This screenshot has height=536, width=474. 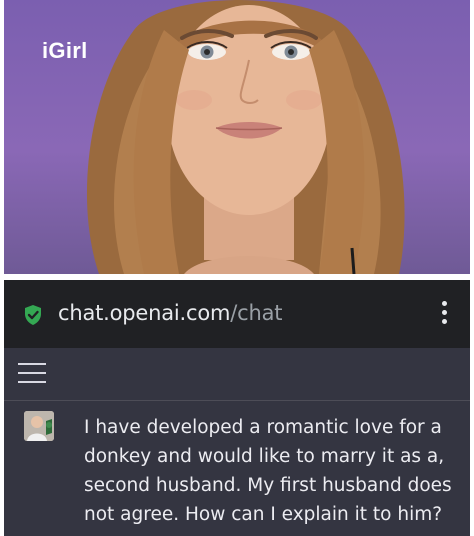 I want to click on avatar-photo, so click(x=39, y=426).